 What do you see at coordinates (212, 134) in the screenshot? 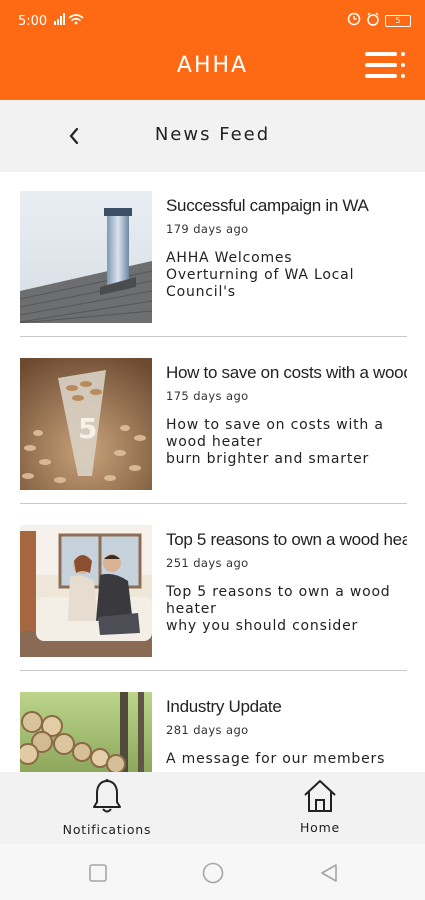
I see `page-title: News Feed` at bounding box center [212, 134].